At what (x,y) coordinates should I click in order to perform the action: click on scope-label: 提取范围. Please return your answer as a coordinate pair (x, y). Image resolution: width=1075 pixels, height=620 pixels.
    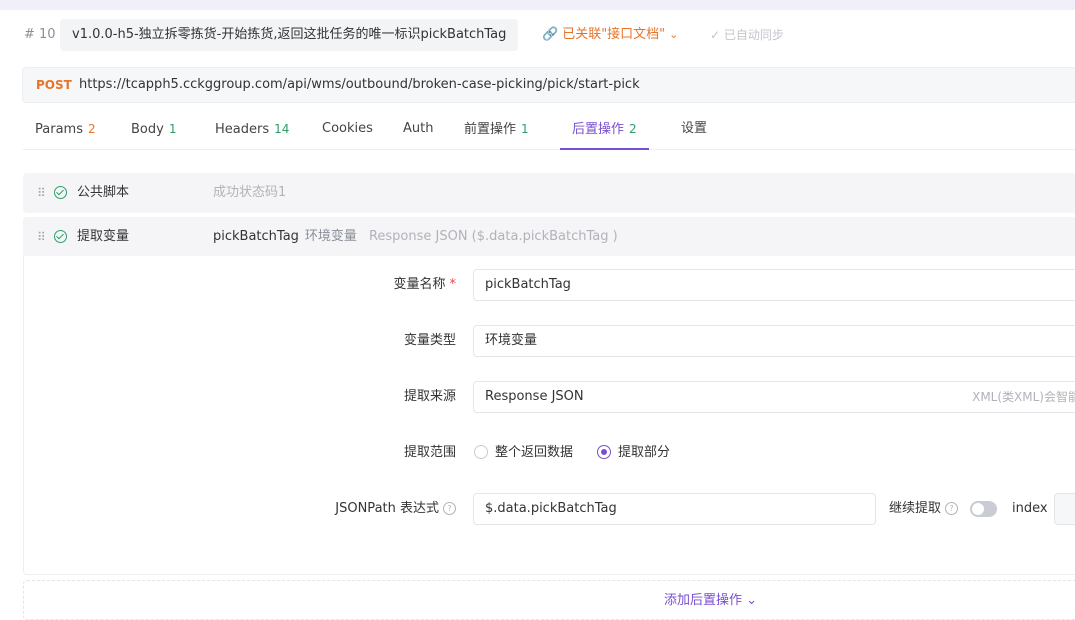
    Looking at the image, I should click on (429, 452).